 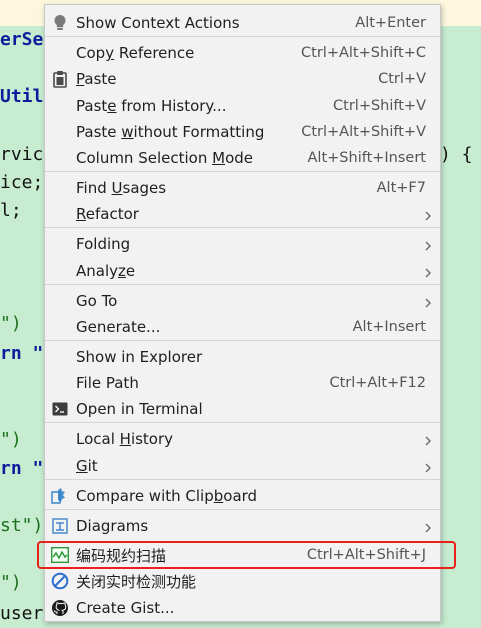 I want to click on menu-item-label: Show in Explorer, so click(x=139, y=357).